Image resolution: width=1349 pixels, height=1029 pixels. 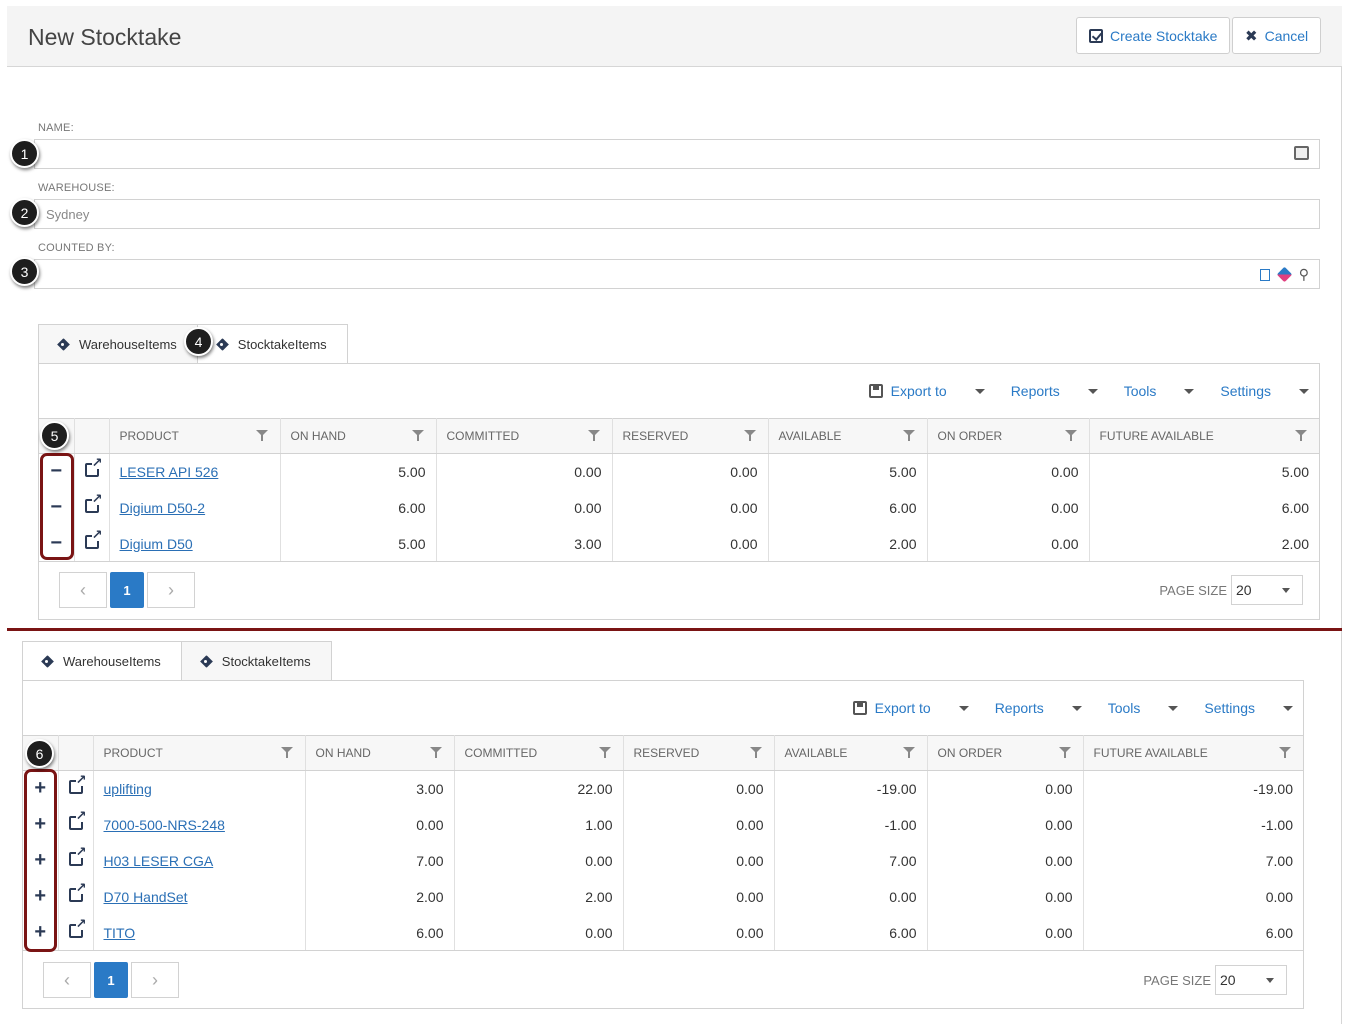 What do you see at coordinates (163, 508) in the screenshot?
I see `product-link: Digium D50-2` at bounding box center [163, 508].